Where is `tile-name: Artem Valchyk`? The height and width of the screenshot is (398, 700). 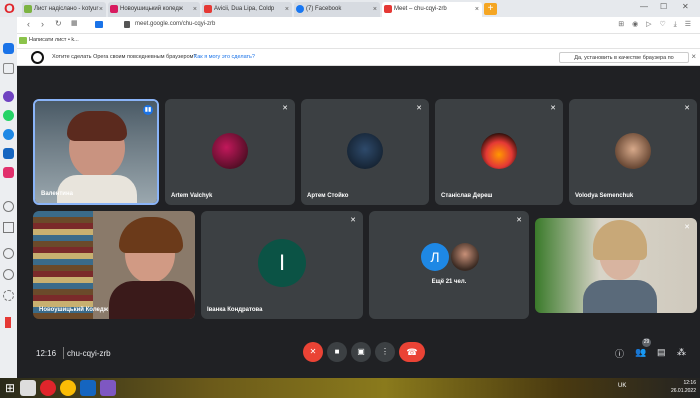
tile-name: Artem Valchyk is located at coordinates (192, 196).